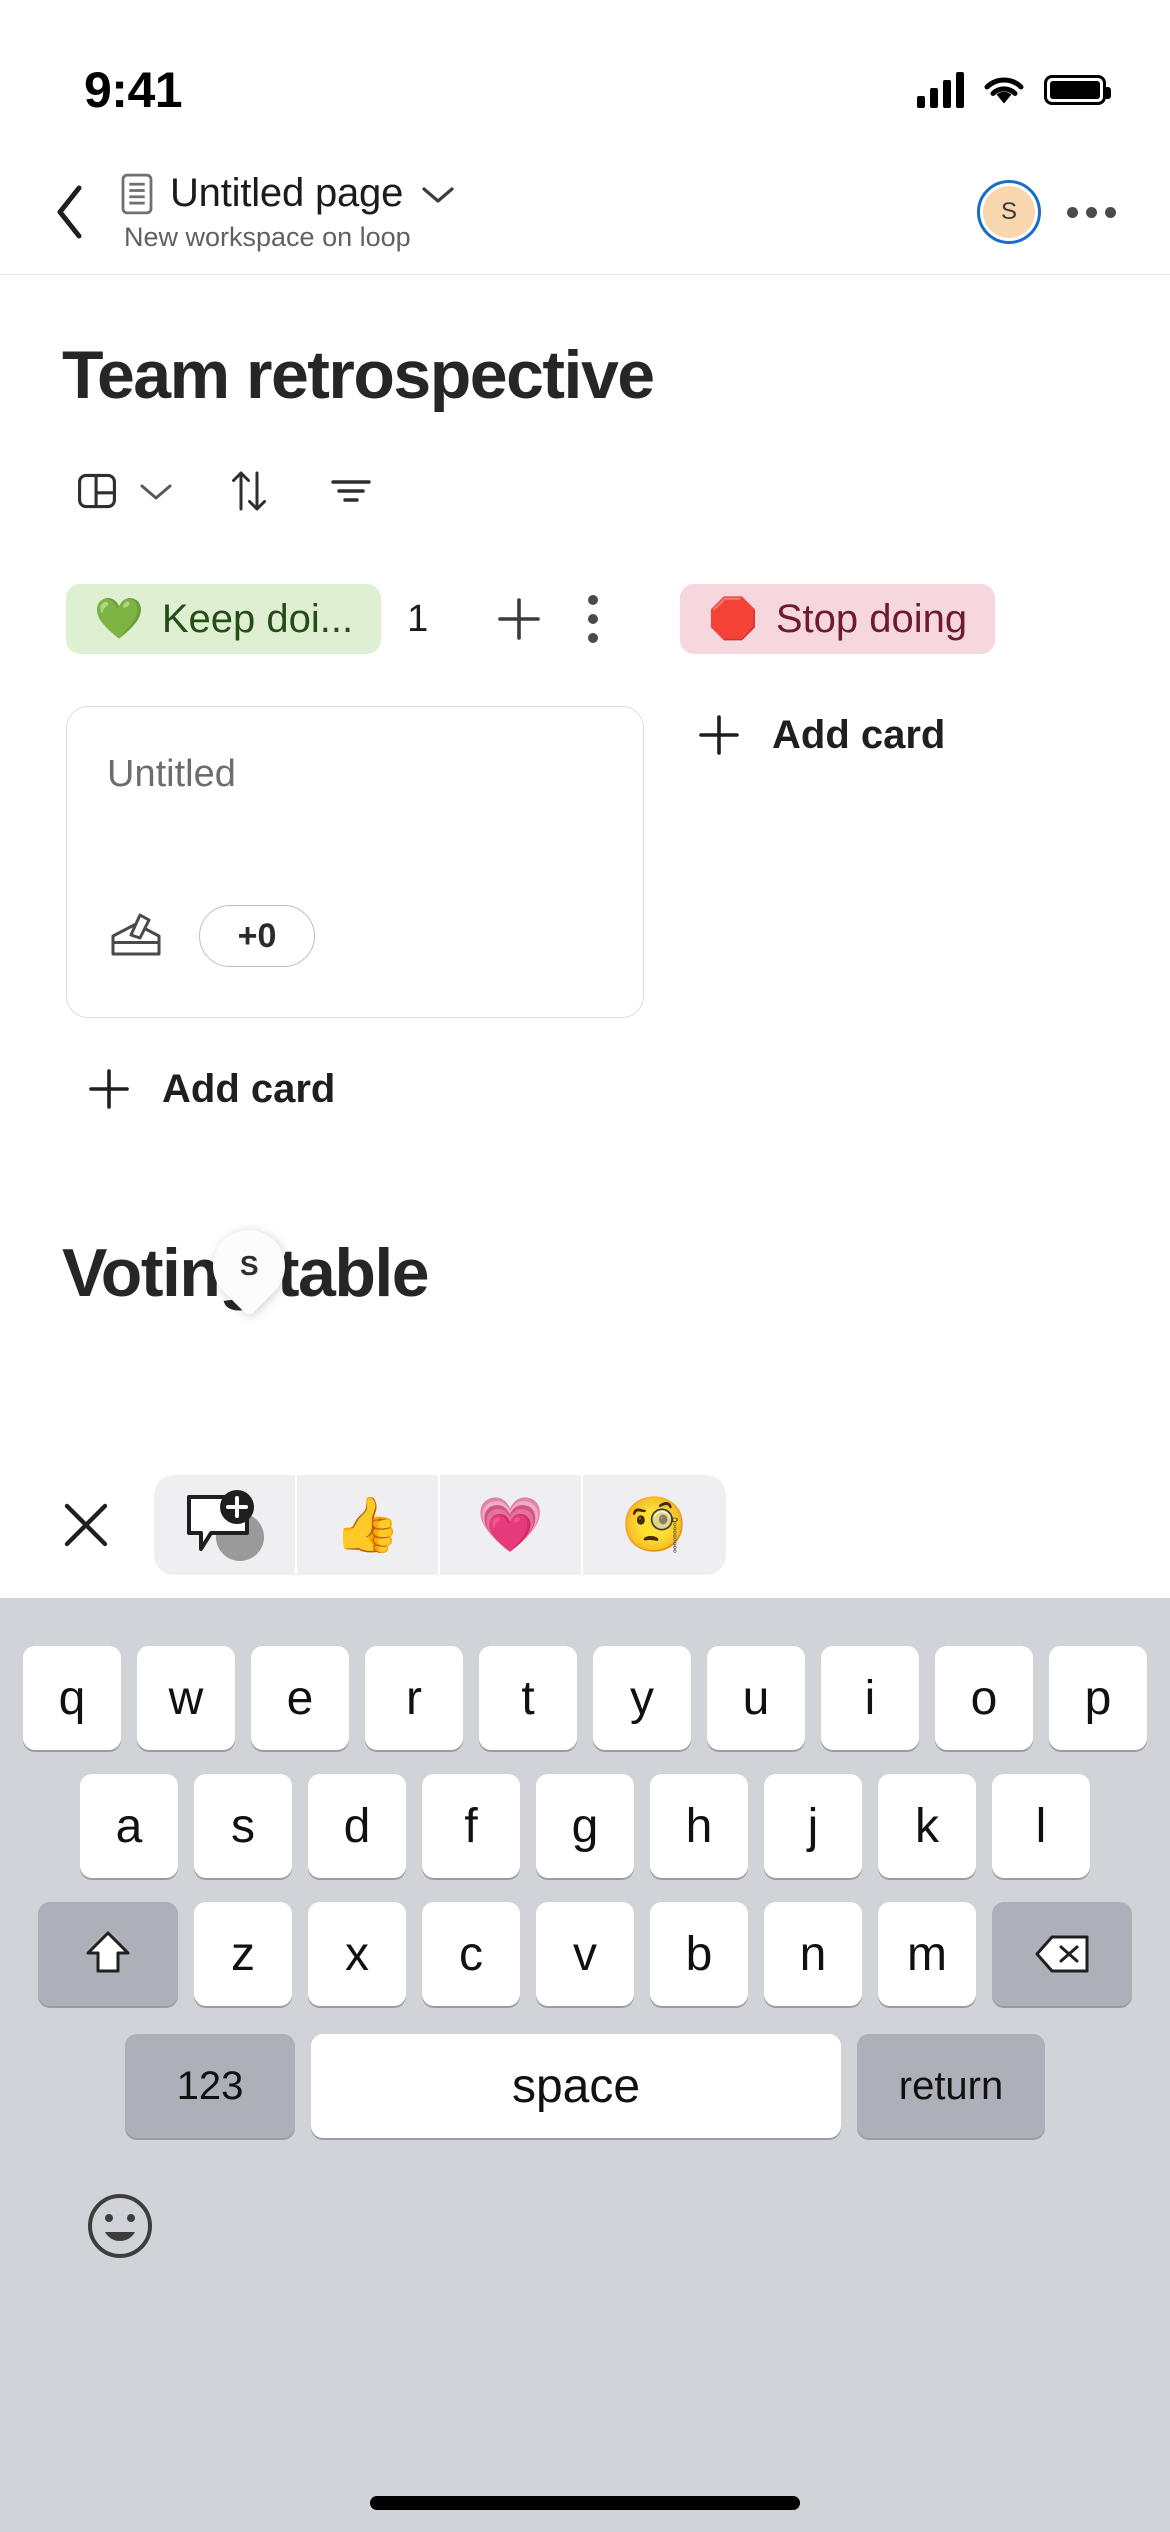 This screenshot has width=1170, height=2532. Describe the element at coordinates (585, 1826) in the screenshot. I see `key-g: g` at that location.